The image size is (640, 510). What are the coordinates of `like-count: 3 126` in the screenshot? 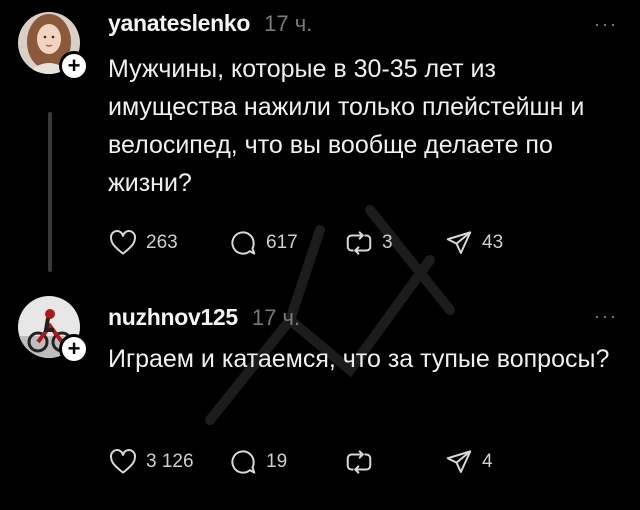 It's located at (170, 461).